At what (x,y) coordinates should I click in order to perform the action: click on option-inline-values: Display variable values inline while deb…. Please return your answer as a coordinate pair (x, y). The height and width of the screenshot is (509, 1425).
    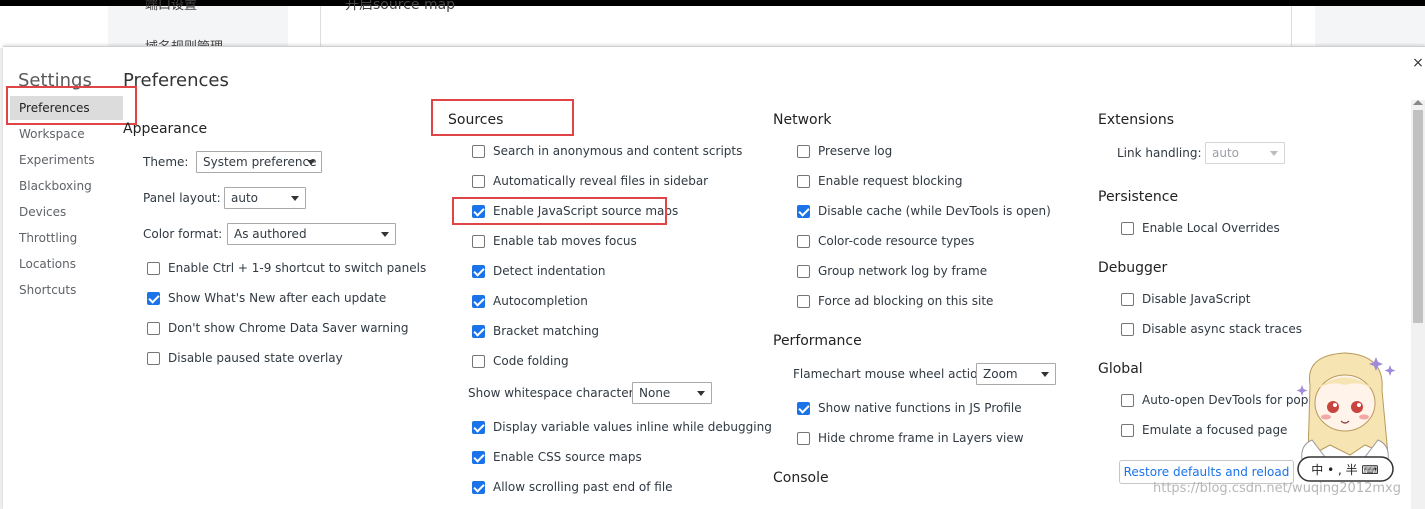
    Looking at the image, I should click on (622, 427).